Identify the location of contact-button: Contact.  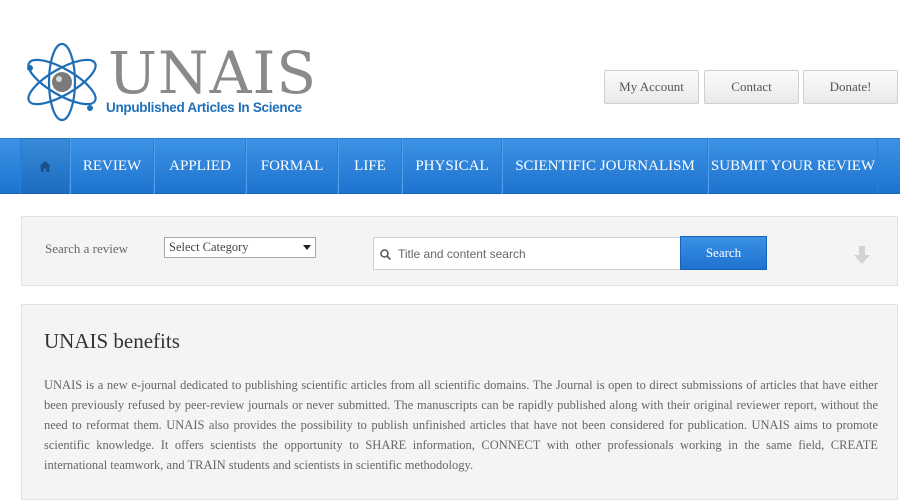
(751, 87).